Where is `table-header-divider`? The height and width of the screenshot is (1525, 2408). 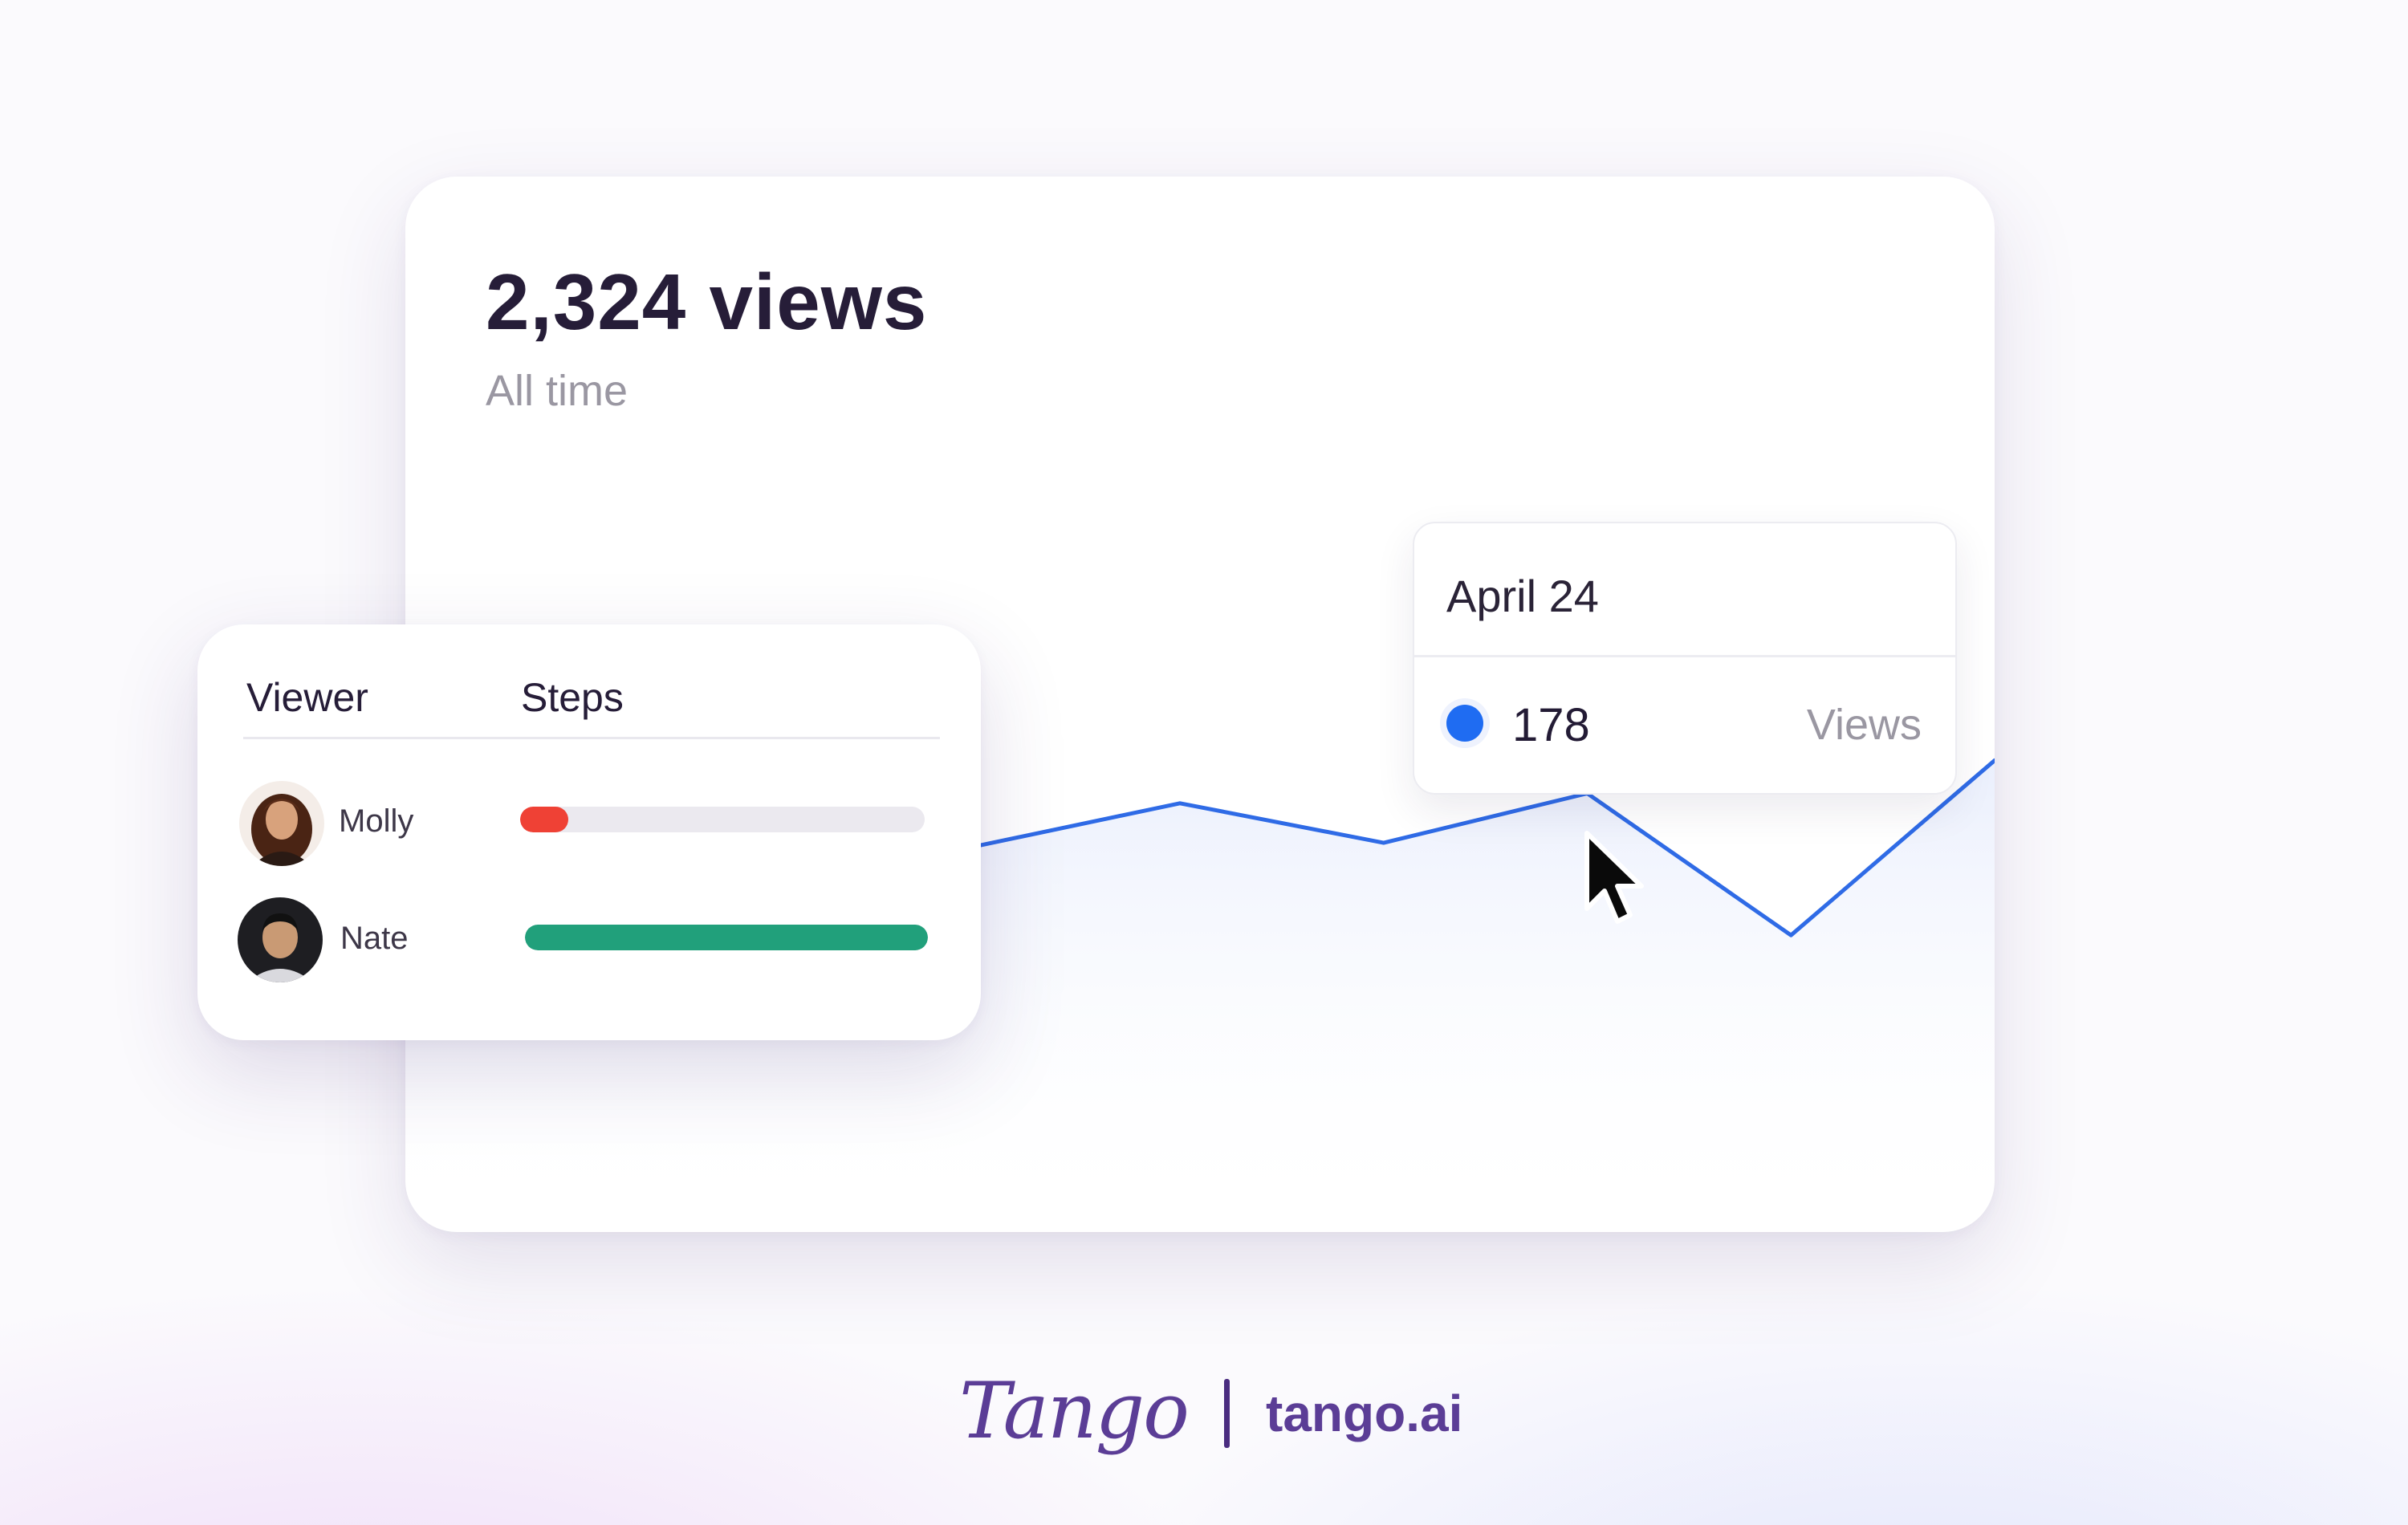
table-header-divider is located at coordinates (591, 738).